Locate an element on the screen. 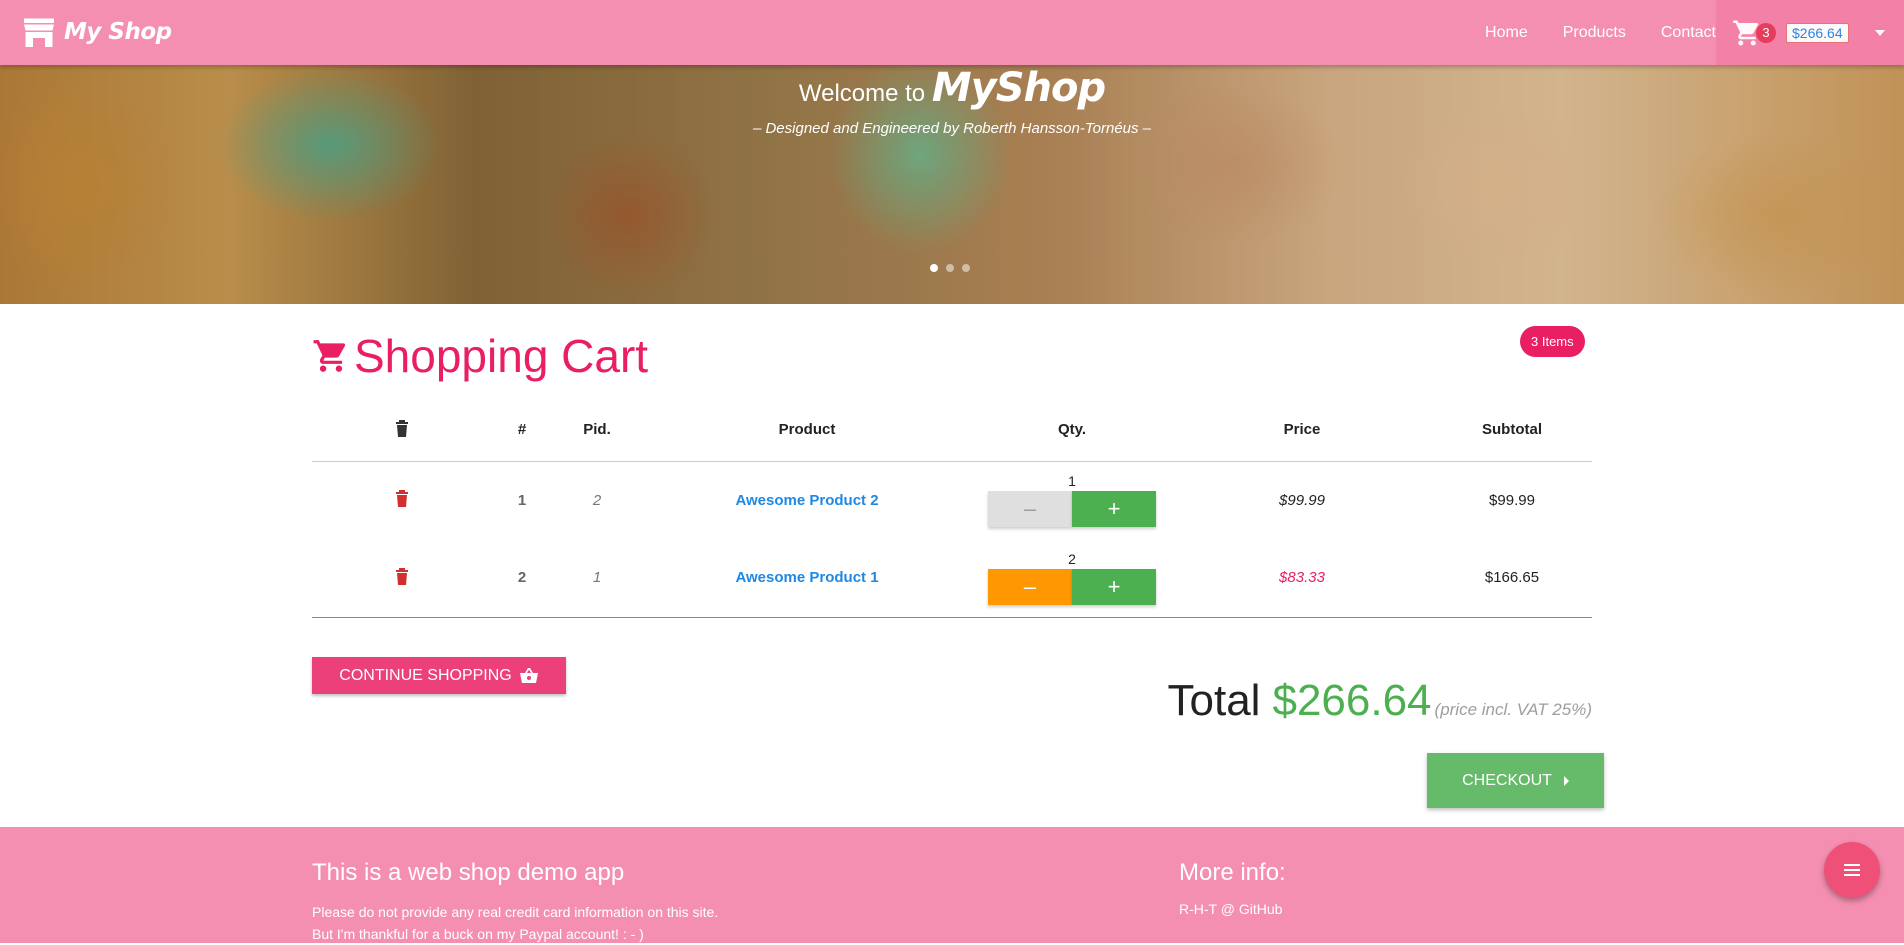  header-price: Price is located at coordinates (1302, 430).